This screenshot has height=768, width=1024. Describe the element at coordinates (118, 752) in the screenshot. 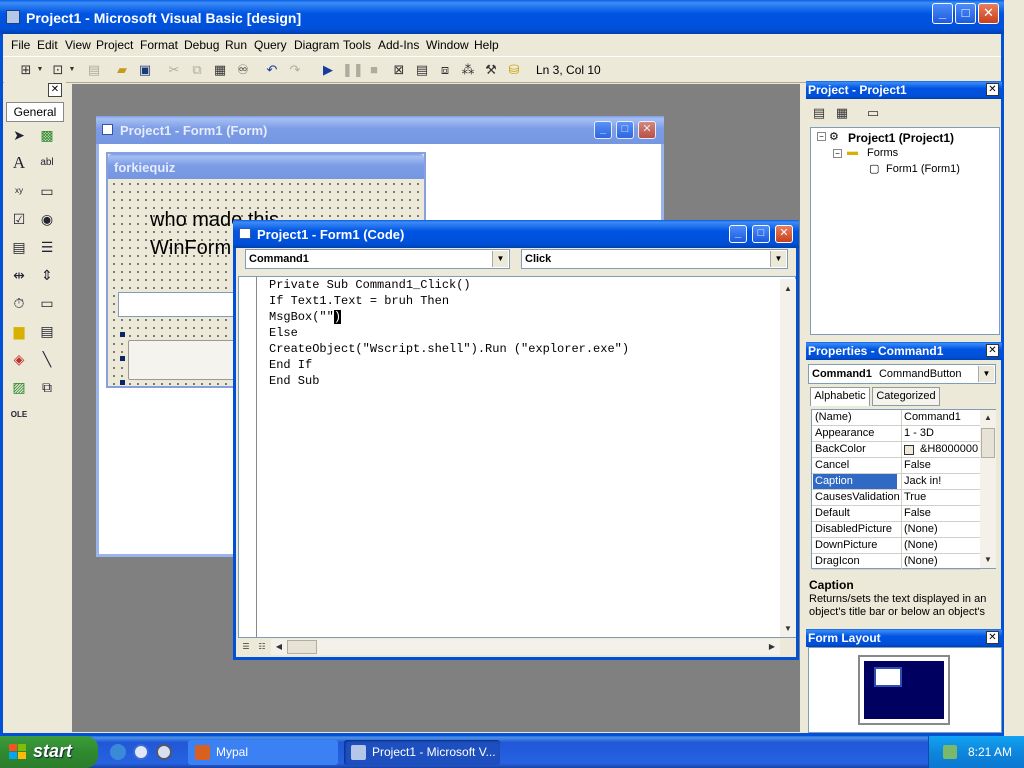

I see `ie-icon` at that location.